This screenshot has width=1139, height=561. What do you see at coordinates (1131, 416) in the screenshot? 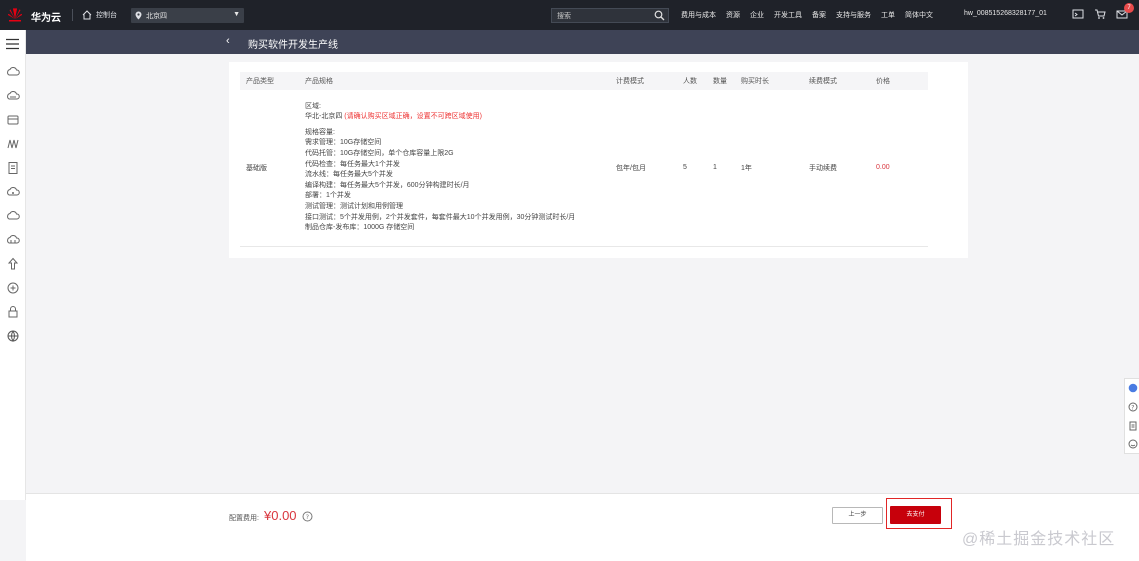
I see `floating-toolbar: ?` at bounding box center [1131, 416].